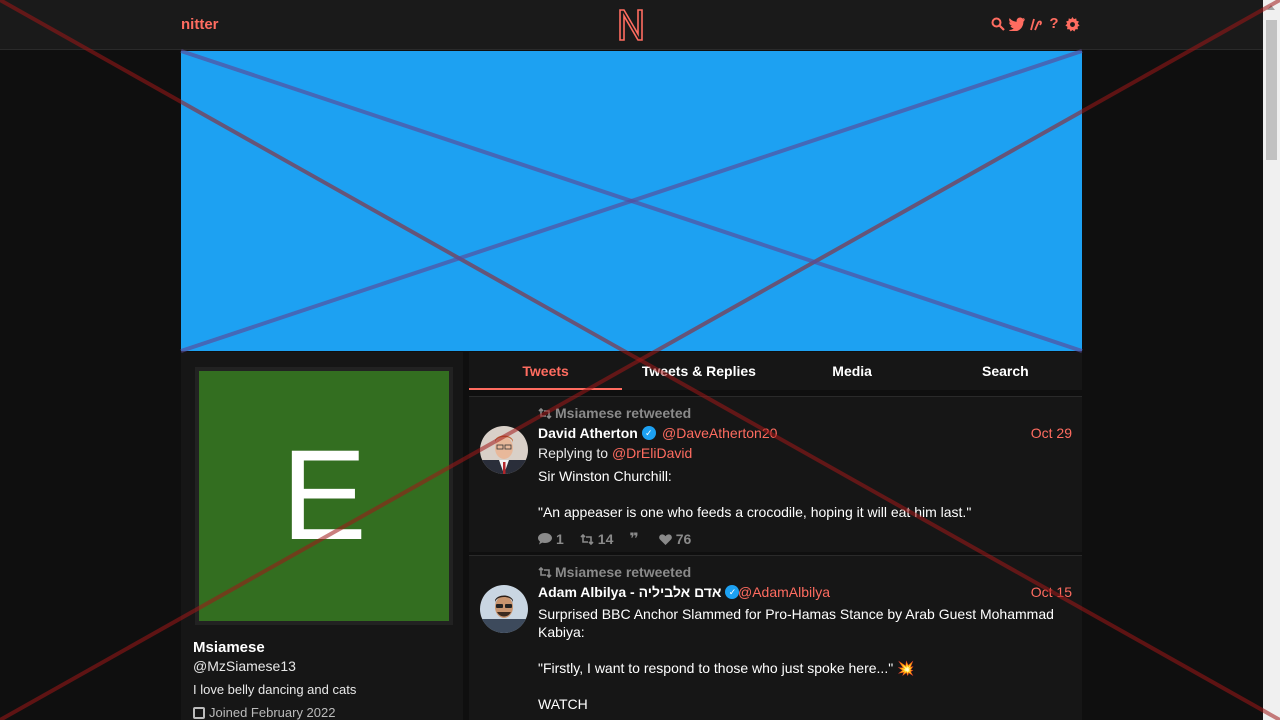 The height and width of the screenshot is (720, 1280). Describe the element at coordinates (605, 476) in the screenshot. I see `tweet-text-line: Sir Winston Churchill:` at that location.